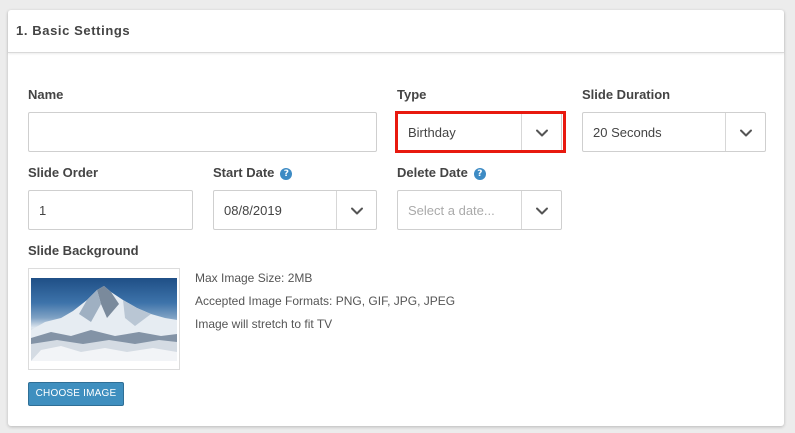 This screenshot has height=433, width=795. I want to click on slide-order-input: 1, so click(110, 210).